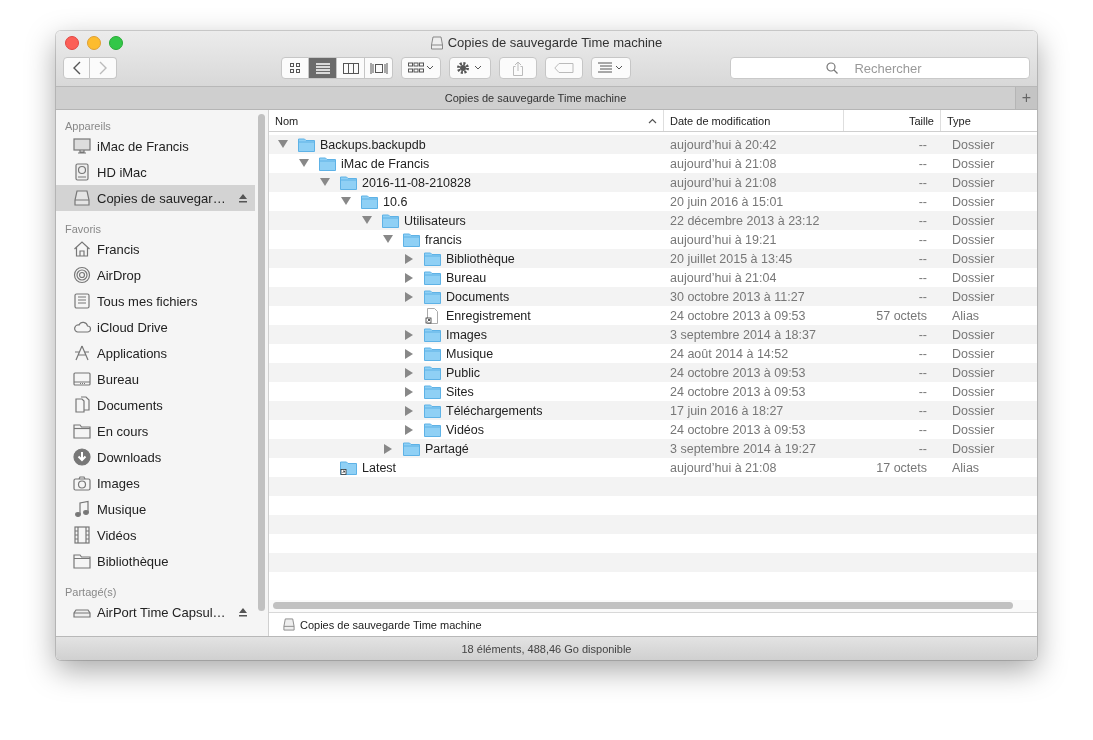 The image size is (1093, 740). What do you see at coordinates (754, 120) in the screenshot?
I see `column-header: Date de modification` at bounding box center [754, 120].